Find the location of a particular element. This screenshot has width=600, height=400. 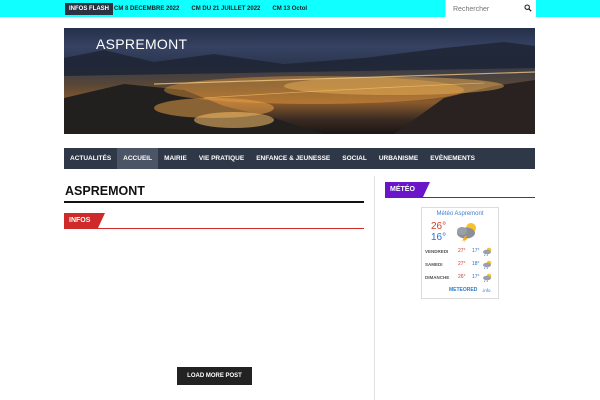

forecast-row: DIMANCHE 26° 17° is located at coordinates (460, 278).